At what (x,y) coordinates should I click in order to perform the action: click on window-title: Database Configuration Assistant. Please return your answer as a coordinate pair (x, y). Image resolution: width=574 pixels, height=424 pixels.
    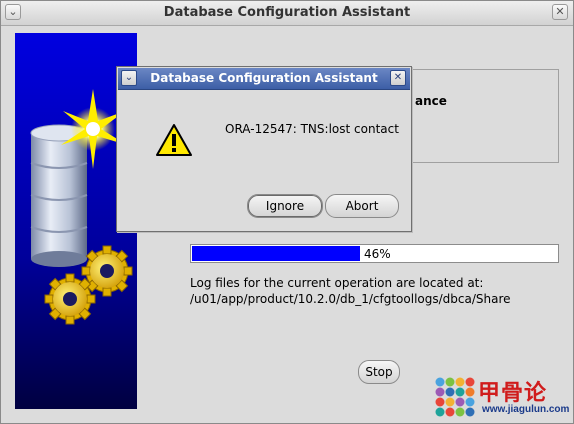
    Looking at the image, I should click on (287, 12).